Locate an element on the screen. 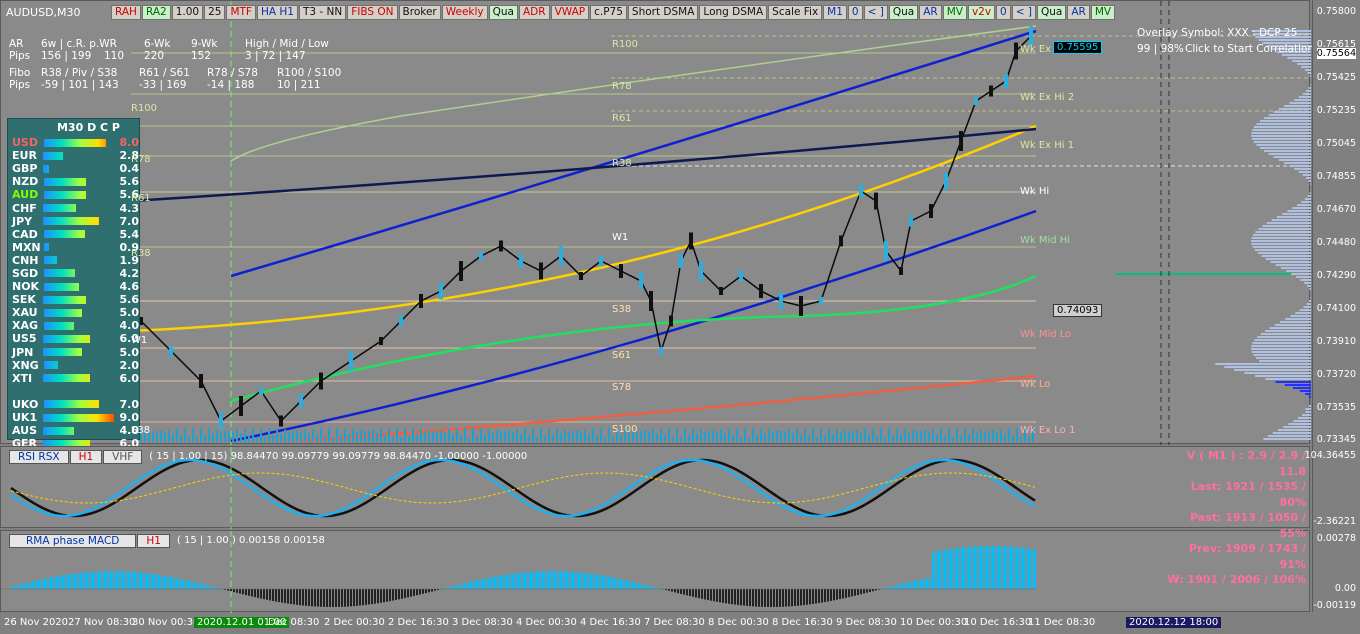 This screenshot has width=1360, height=634. rsi-name-button: RSI RSX is located at coordinates (39, 457).